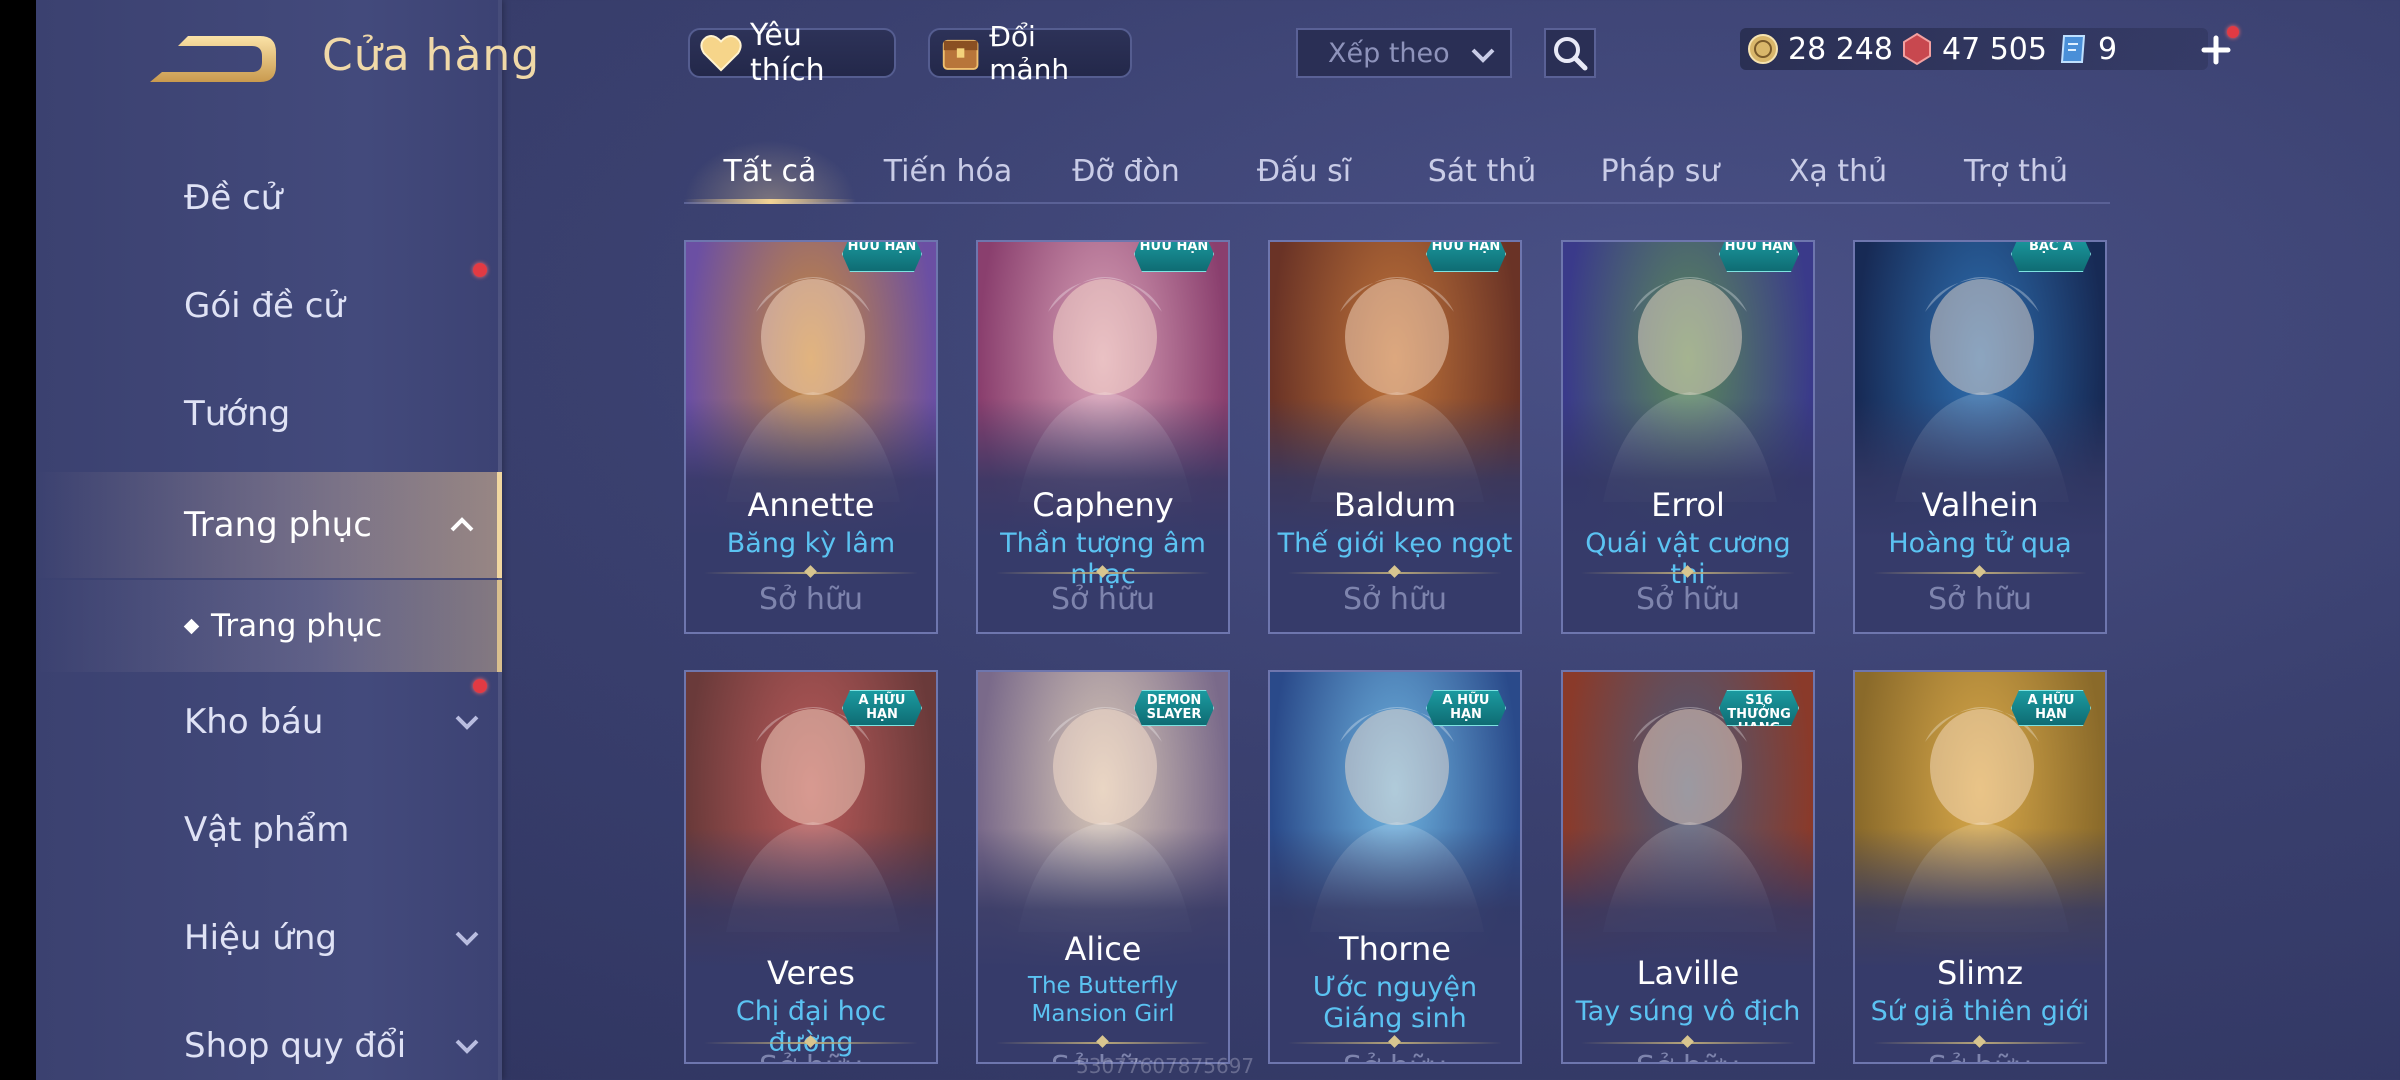  I want to click on sort-dropdown: Xếp theo, so click(1404, 53).